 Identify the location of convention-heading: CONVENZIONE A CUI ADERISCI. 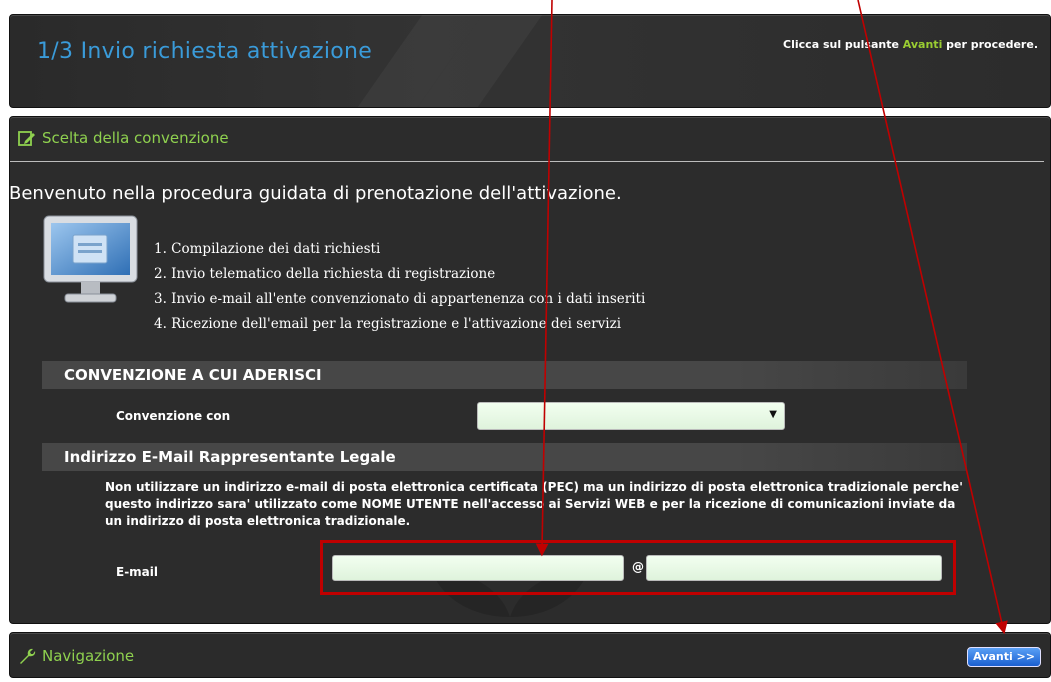
(193, 375).